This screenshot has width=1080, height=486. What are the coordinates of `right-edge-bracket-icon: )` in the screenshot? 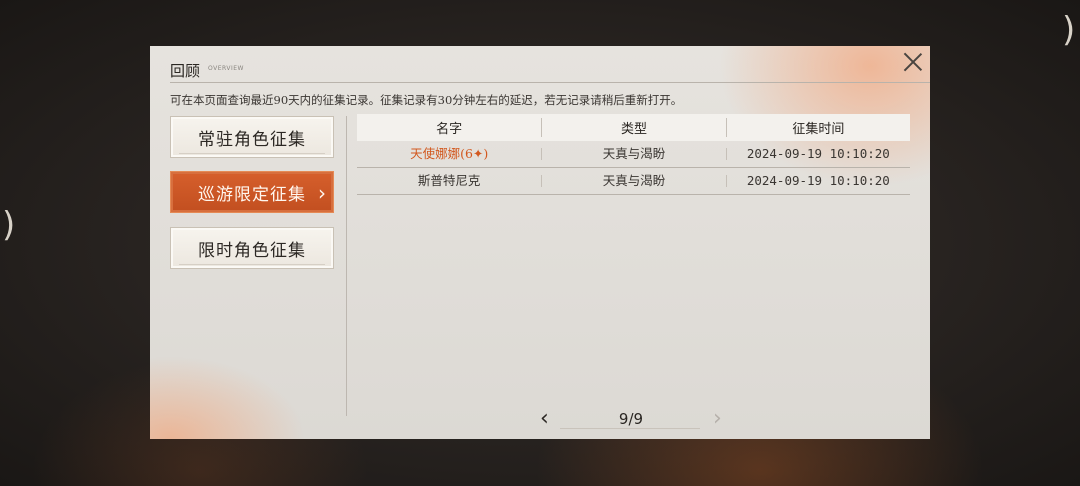 It's located at (1069, 30).